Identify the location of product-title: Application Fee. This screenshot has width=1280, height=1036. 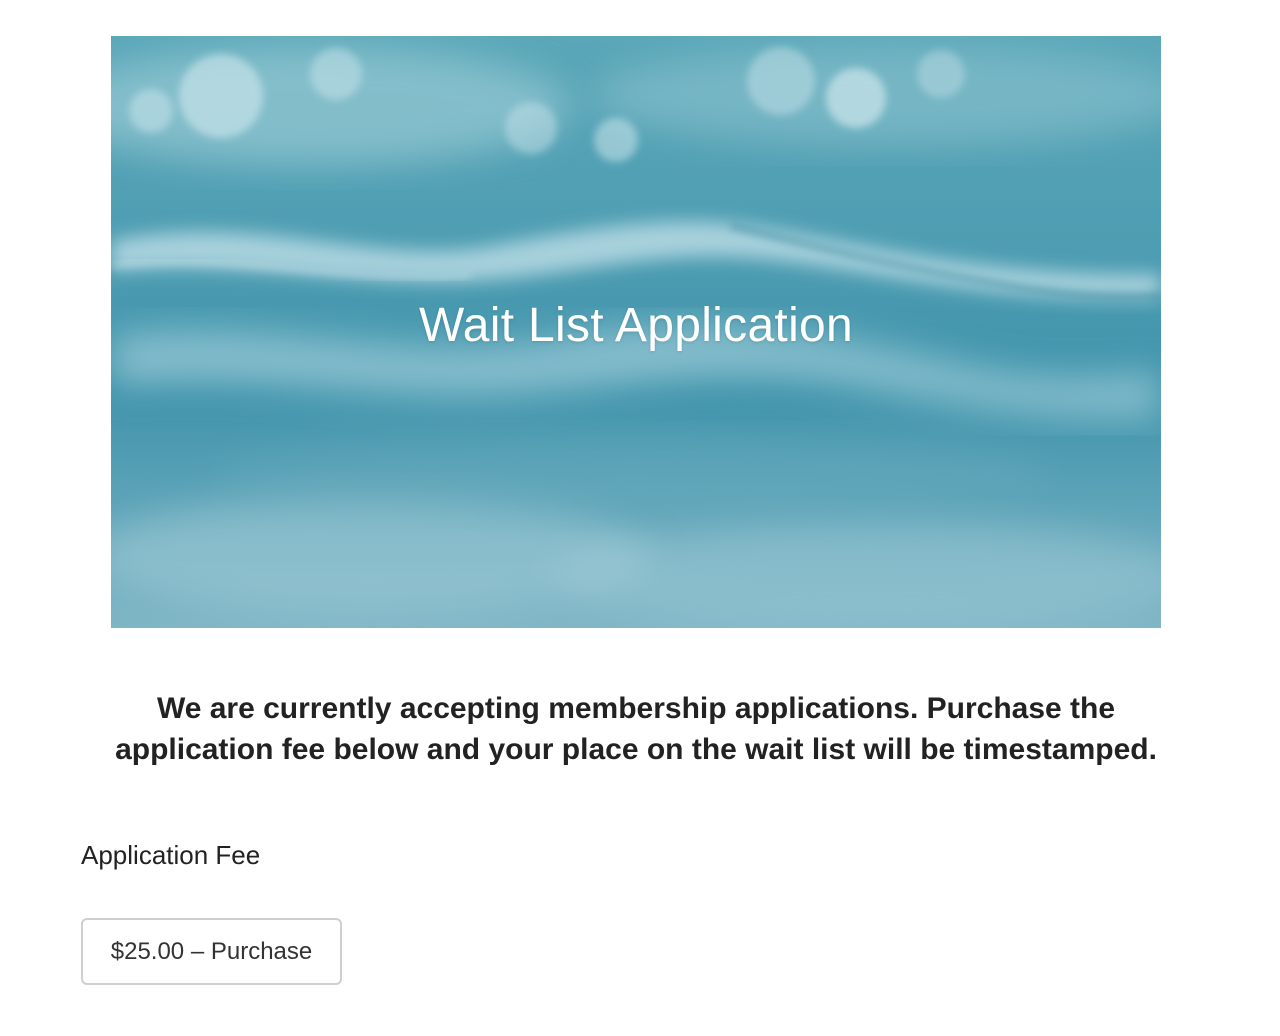
(171, 855).